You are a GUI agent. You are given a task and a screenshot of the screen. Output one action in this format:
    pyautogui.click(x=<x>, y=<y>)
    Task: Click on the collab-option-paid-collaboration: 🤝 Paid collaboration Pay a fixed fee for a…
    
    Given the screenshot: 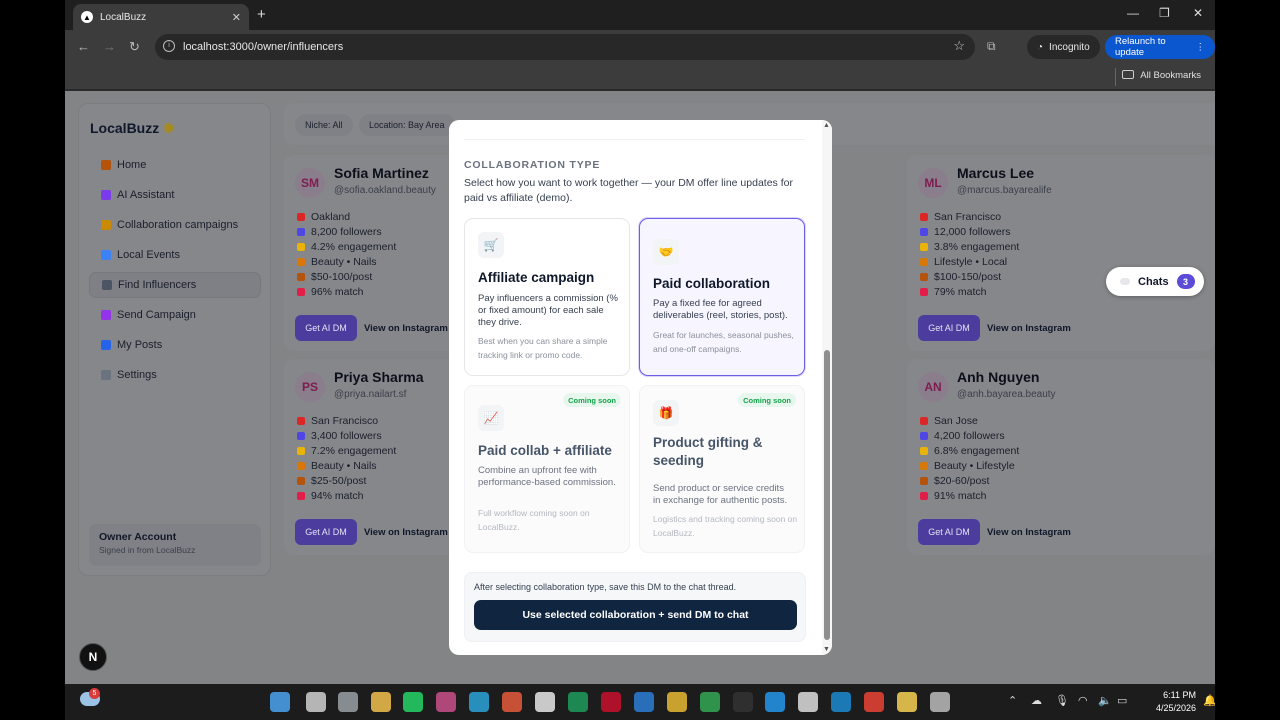 What is the action you would take?
    pyautogui.click(x=722, y=297)
    